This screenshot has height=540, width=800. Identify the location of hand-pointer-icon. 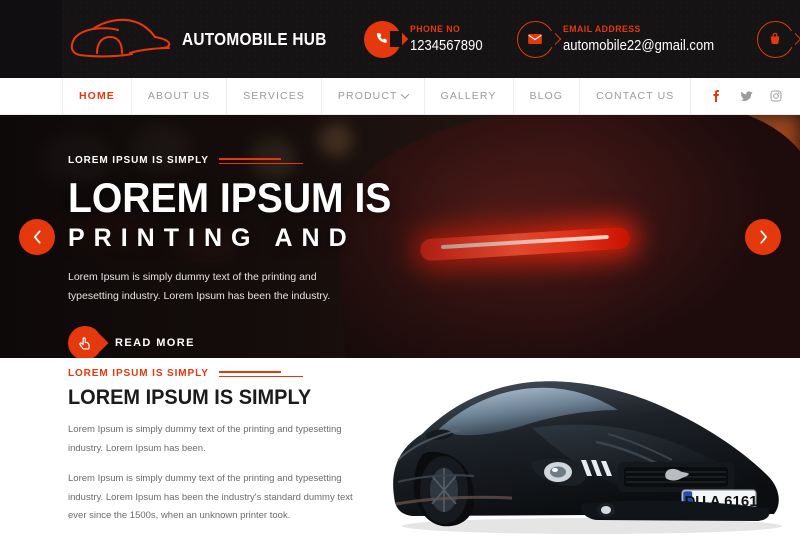
(84, 343).